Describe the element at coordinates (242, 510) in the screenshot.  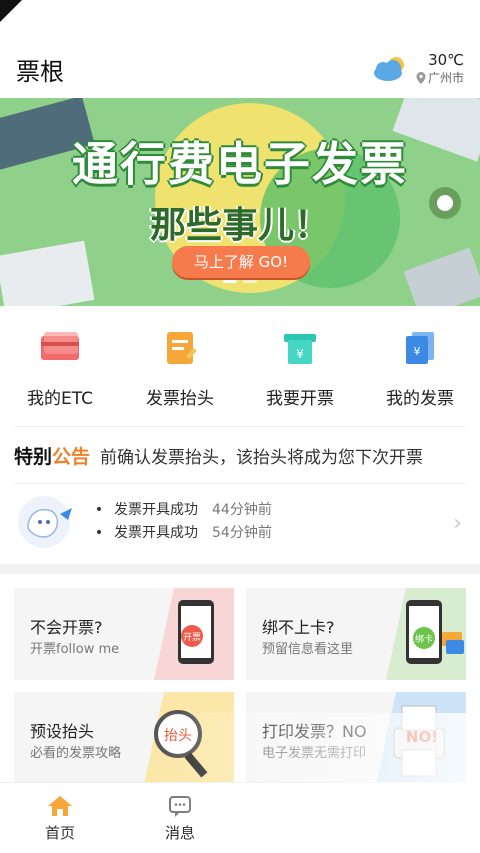
I see `news-time: 44分钟前` at that location.